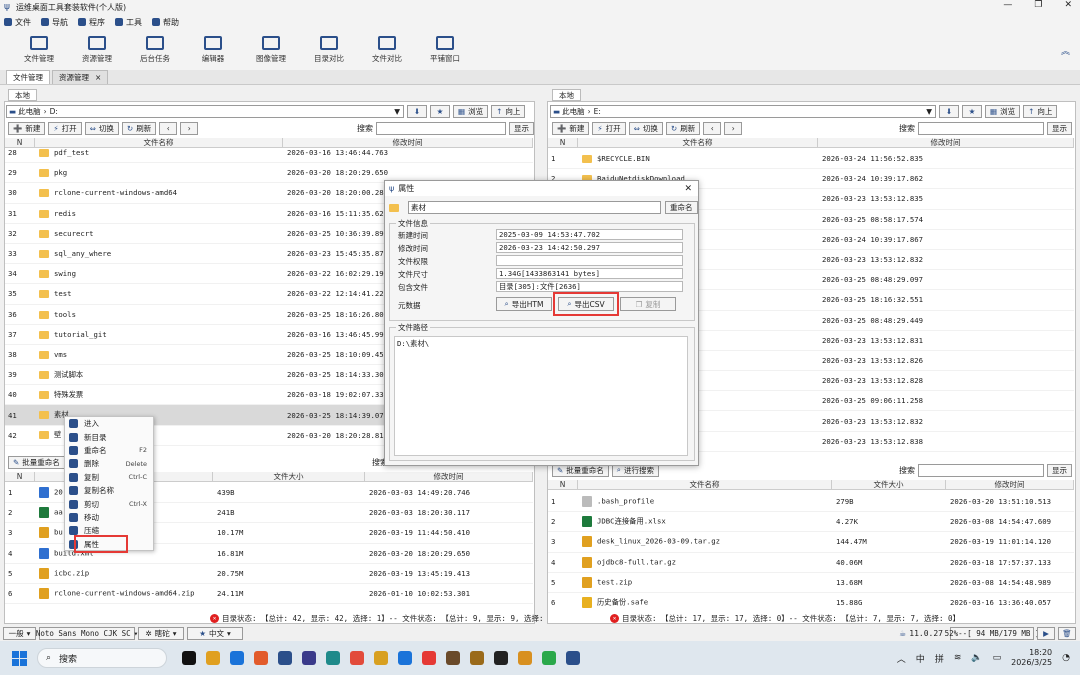  Describe the element at coordinates (471, 111) in the screenshot. I see `left-browse-button: ▦ 浏览` at that location.